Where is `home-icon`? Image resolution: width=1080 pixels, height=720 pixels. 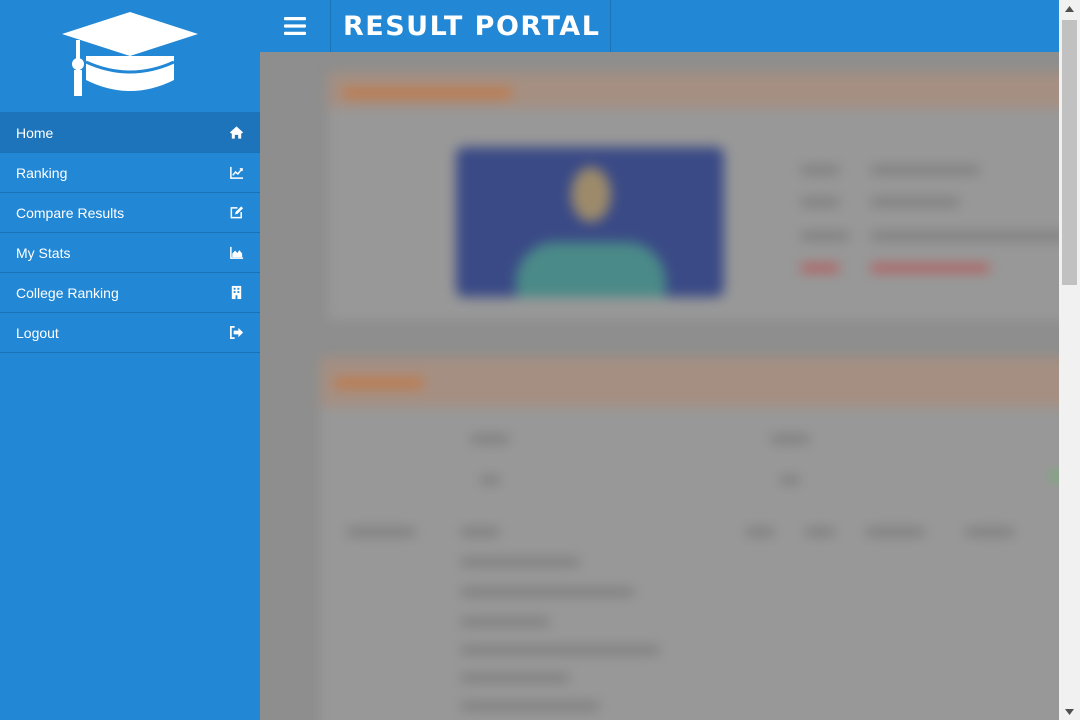 home-icon is located at coordinates (236, 133).